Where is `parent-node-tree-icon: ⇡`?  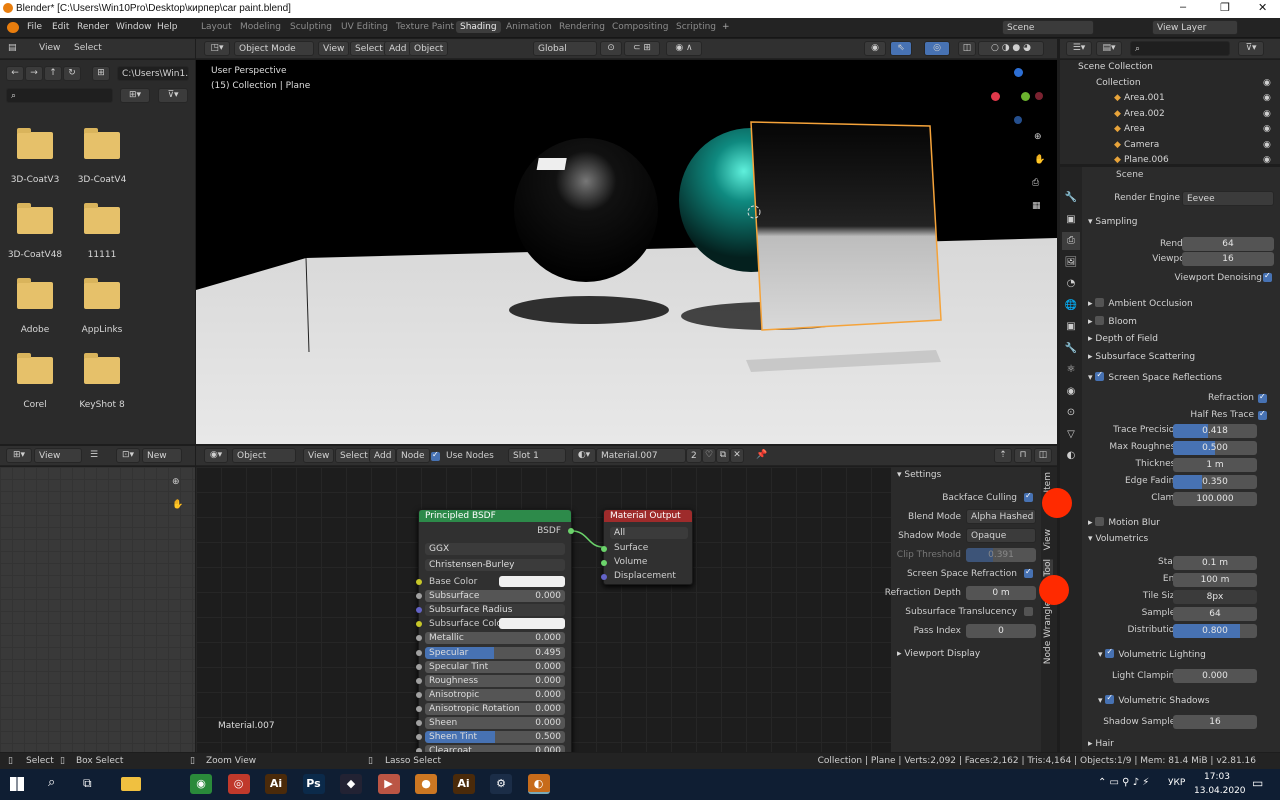
parent-node-tree-icon: ⇡ is located at coordinates (1003, 455).